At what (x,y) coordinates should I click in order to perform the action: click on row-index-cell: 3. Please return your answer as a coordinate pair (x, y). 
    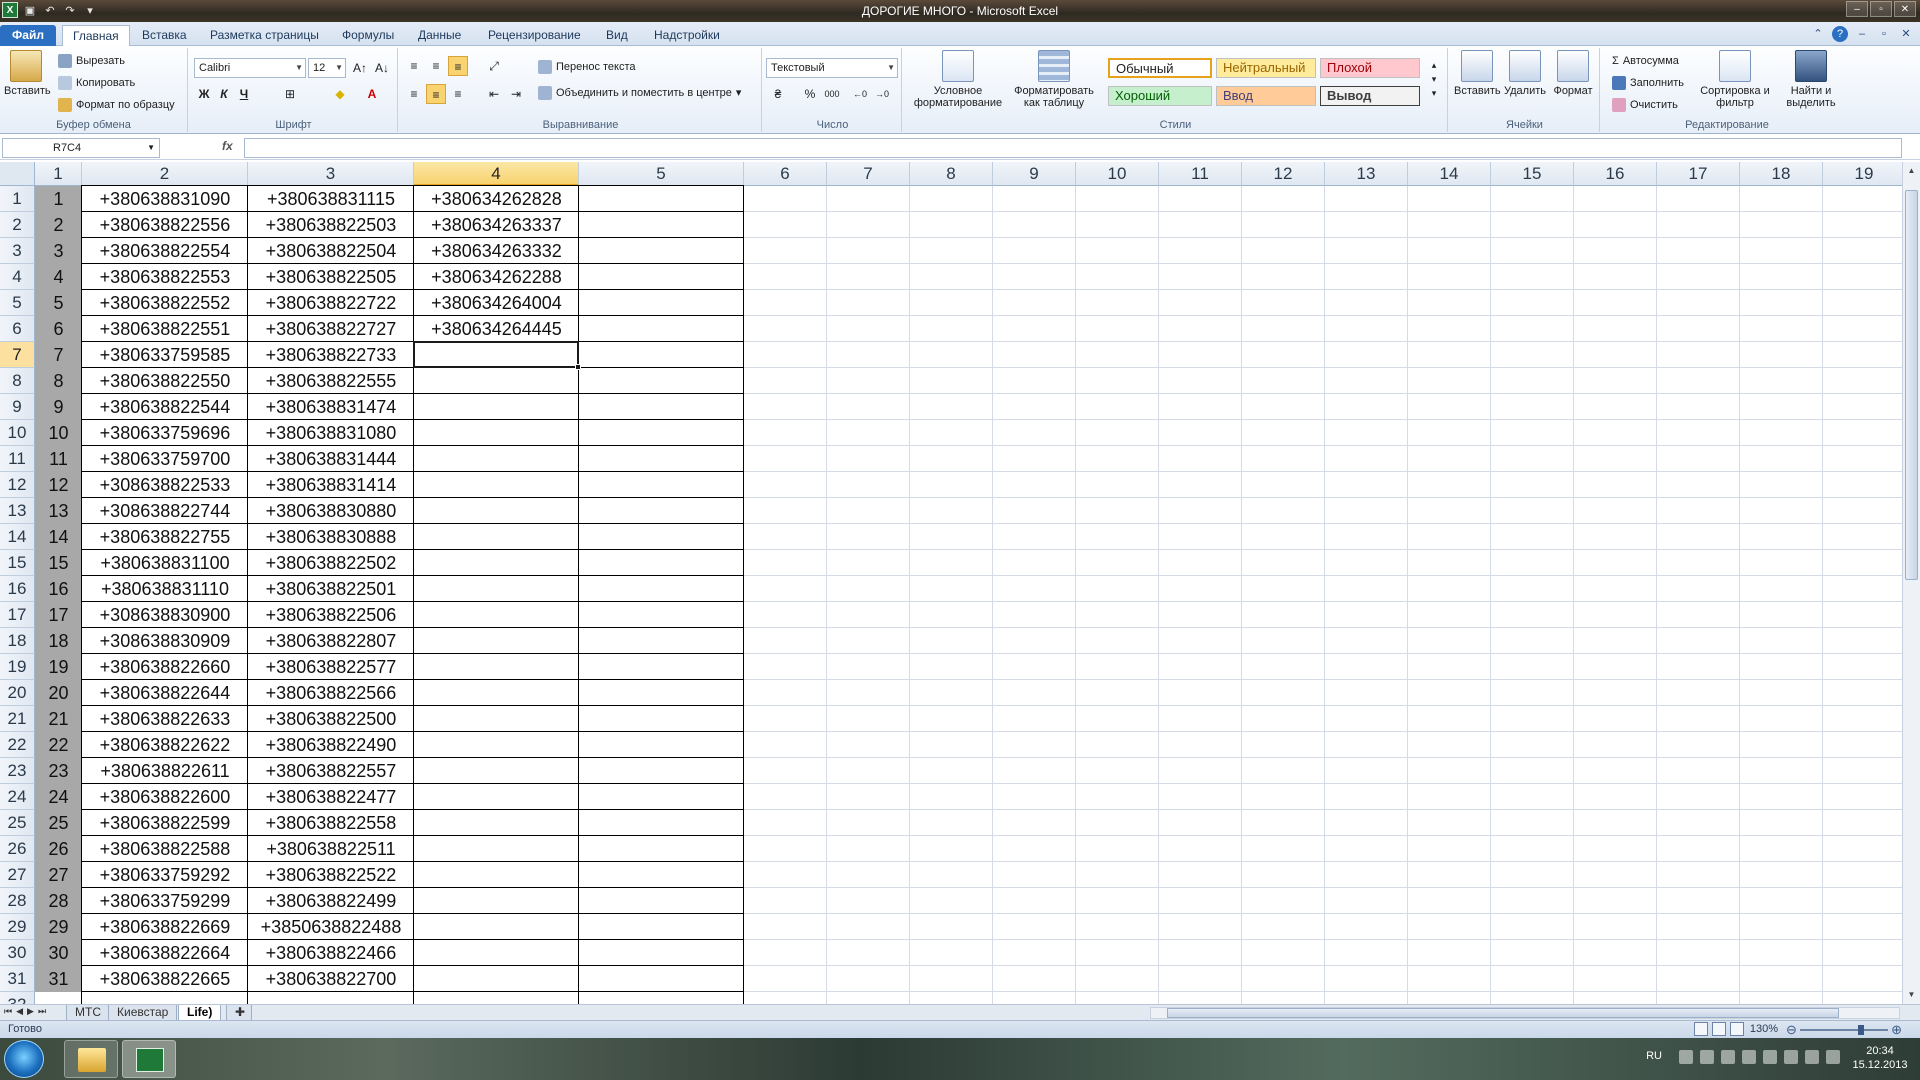
    Looking at the image, I should click on (58, 251).